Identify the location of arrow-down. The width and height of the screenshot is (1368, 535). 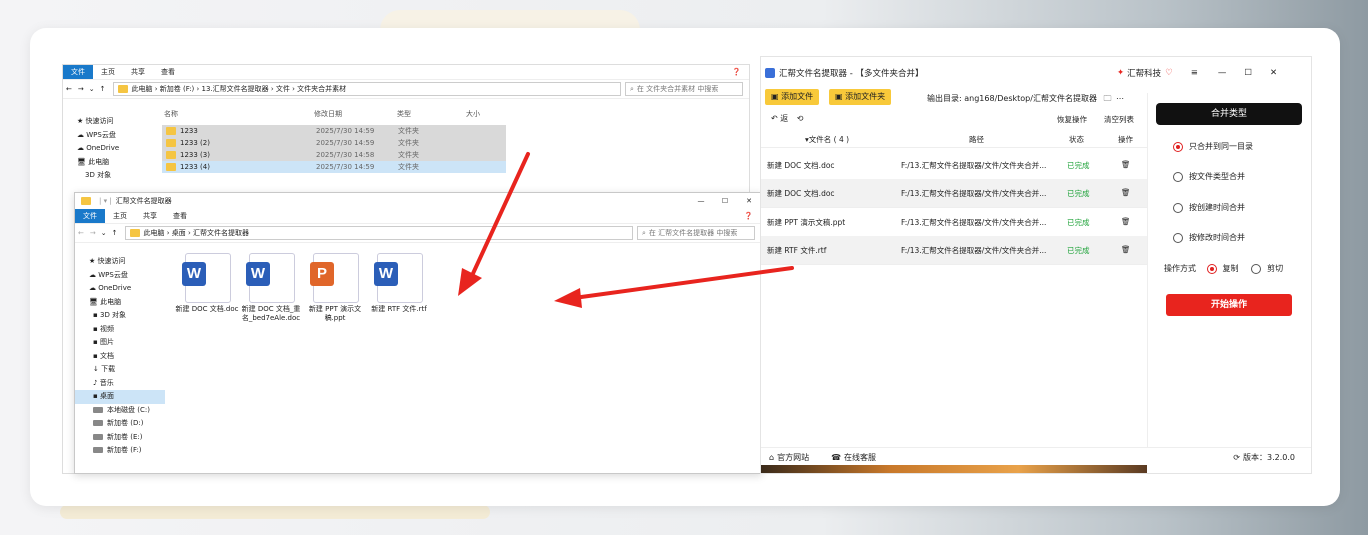
(494, 224).